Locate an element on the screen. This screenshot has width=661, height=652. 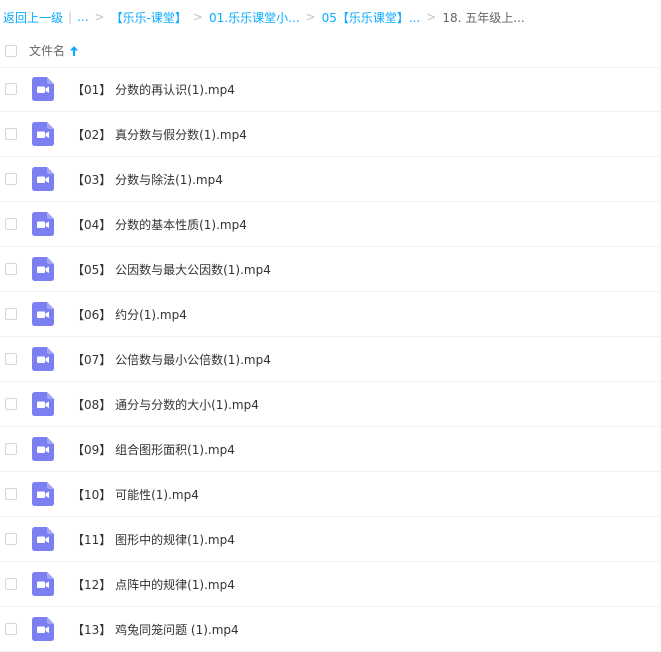
breadcrumb-pipe: | is located at coordinates (70, 17).